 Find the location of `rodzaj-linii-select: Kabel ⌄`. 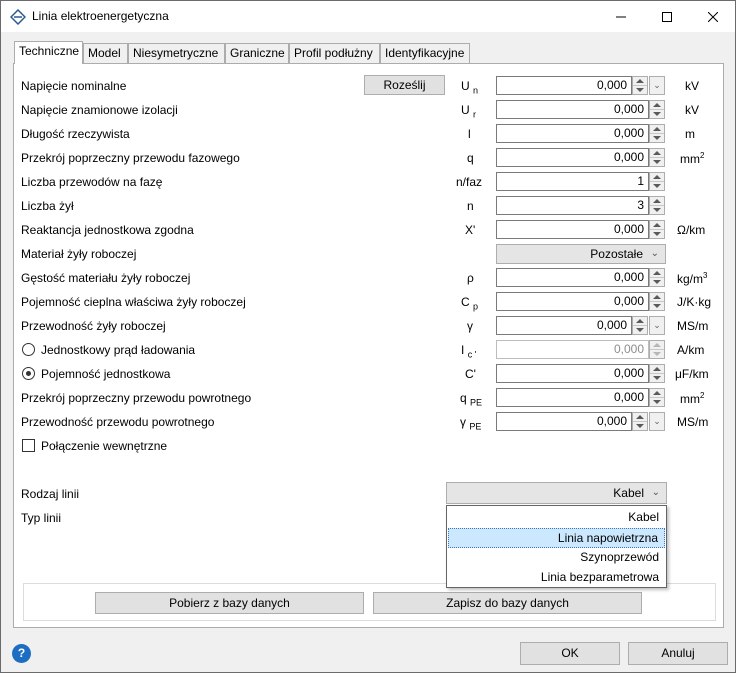

rodzaj-linii-select: Kabel ⌄ is located at coordinates (556, 493).